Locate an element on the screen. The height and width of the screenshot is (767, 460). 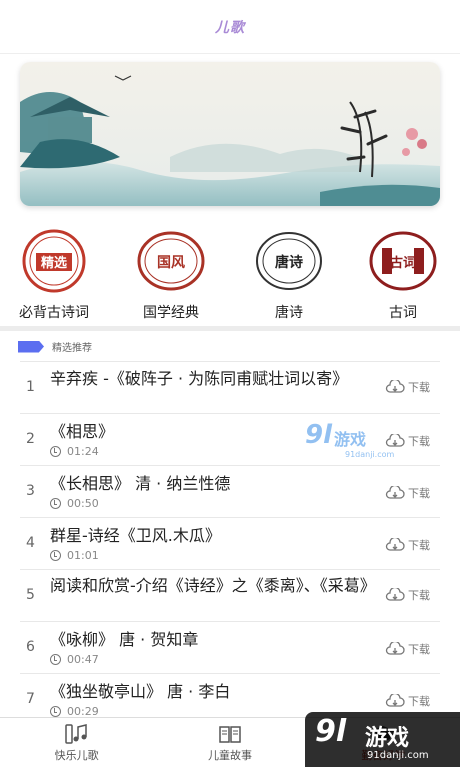
category-badge-text: 唐诗 is located at coordinates (289, 262).